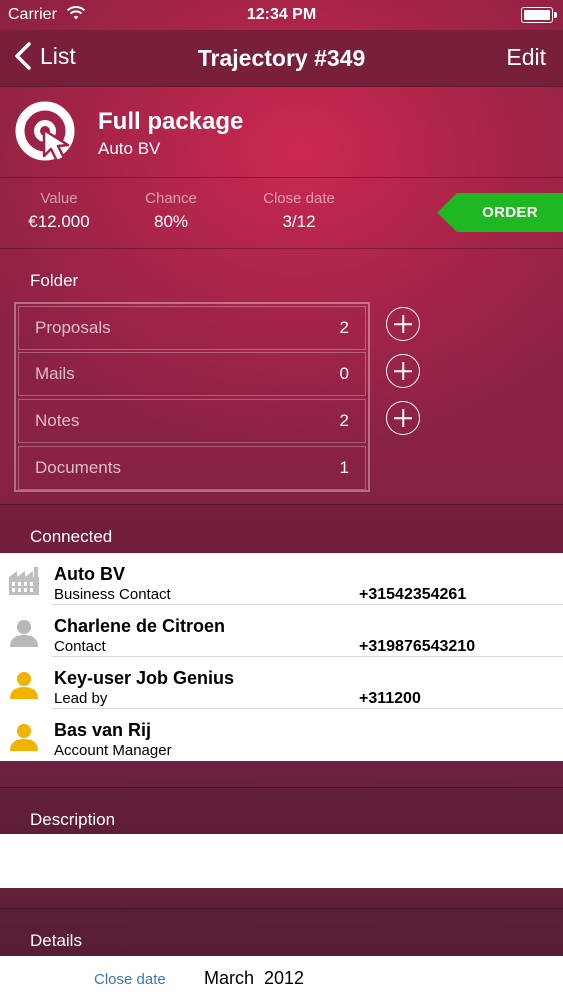  I want to click on contact-row-bas-van-rij: Bas van Rij Account Manager, so click(281, 735).